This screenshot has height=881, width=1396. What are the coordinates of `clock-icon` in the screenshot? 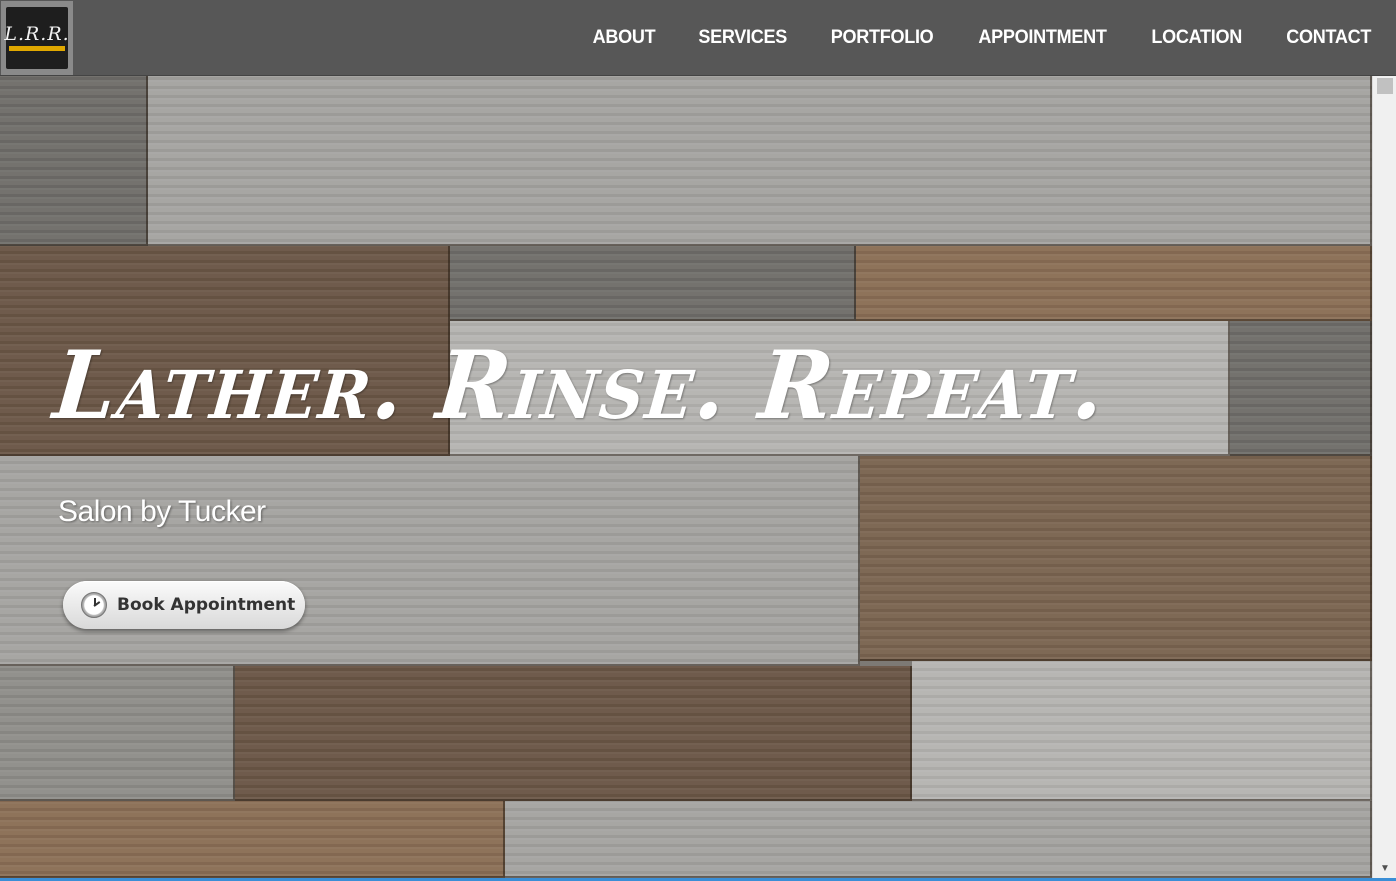 It's located at (94, 605).